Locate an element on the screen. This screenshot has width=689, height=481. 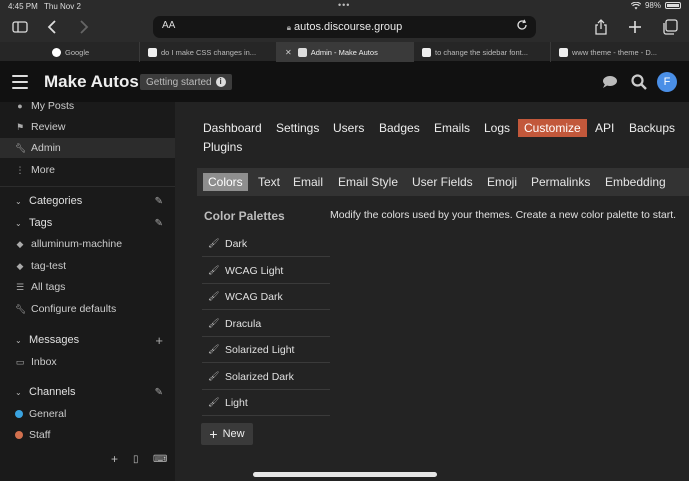
sidebar-section-categories: ⌄ Categories ✎ is located at coordinates (87, 201).